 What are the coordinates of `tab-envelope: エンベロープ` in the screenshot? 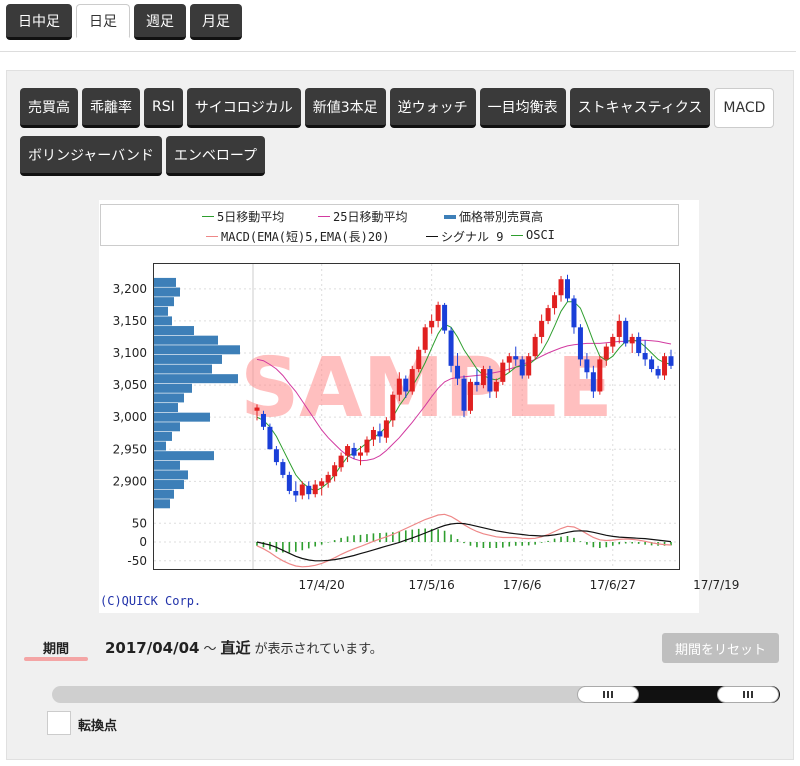 It's located at (215, 156).